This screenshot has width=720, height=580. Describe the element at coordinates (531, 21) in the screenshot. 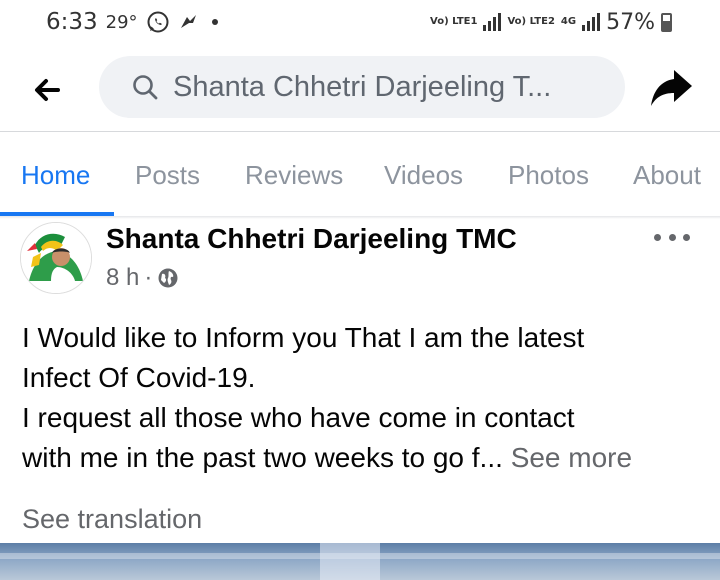

I see `sim2-label: Vo) LTE2` at that location.